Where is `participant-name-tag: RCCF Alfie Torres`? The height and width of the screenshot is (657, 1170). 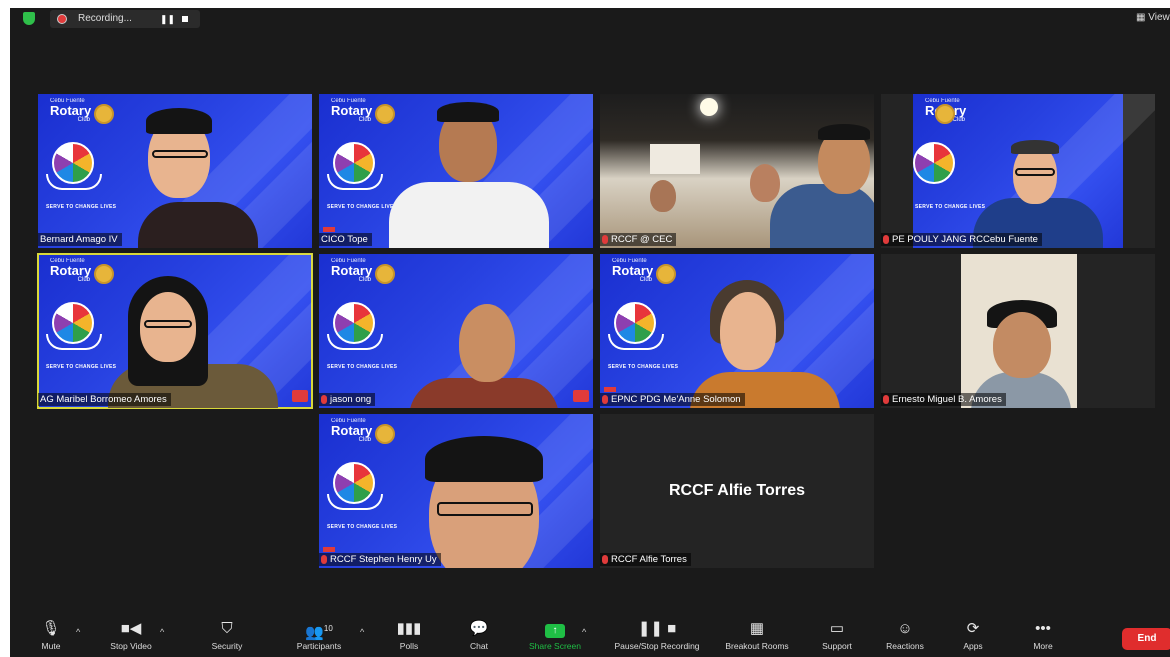
participant-name-tag: RCCF Alfie Torres is located at coordinates (645, 559).